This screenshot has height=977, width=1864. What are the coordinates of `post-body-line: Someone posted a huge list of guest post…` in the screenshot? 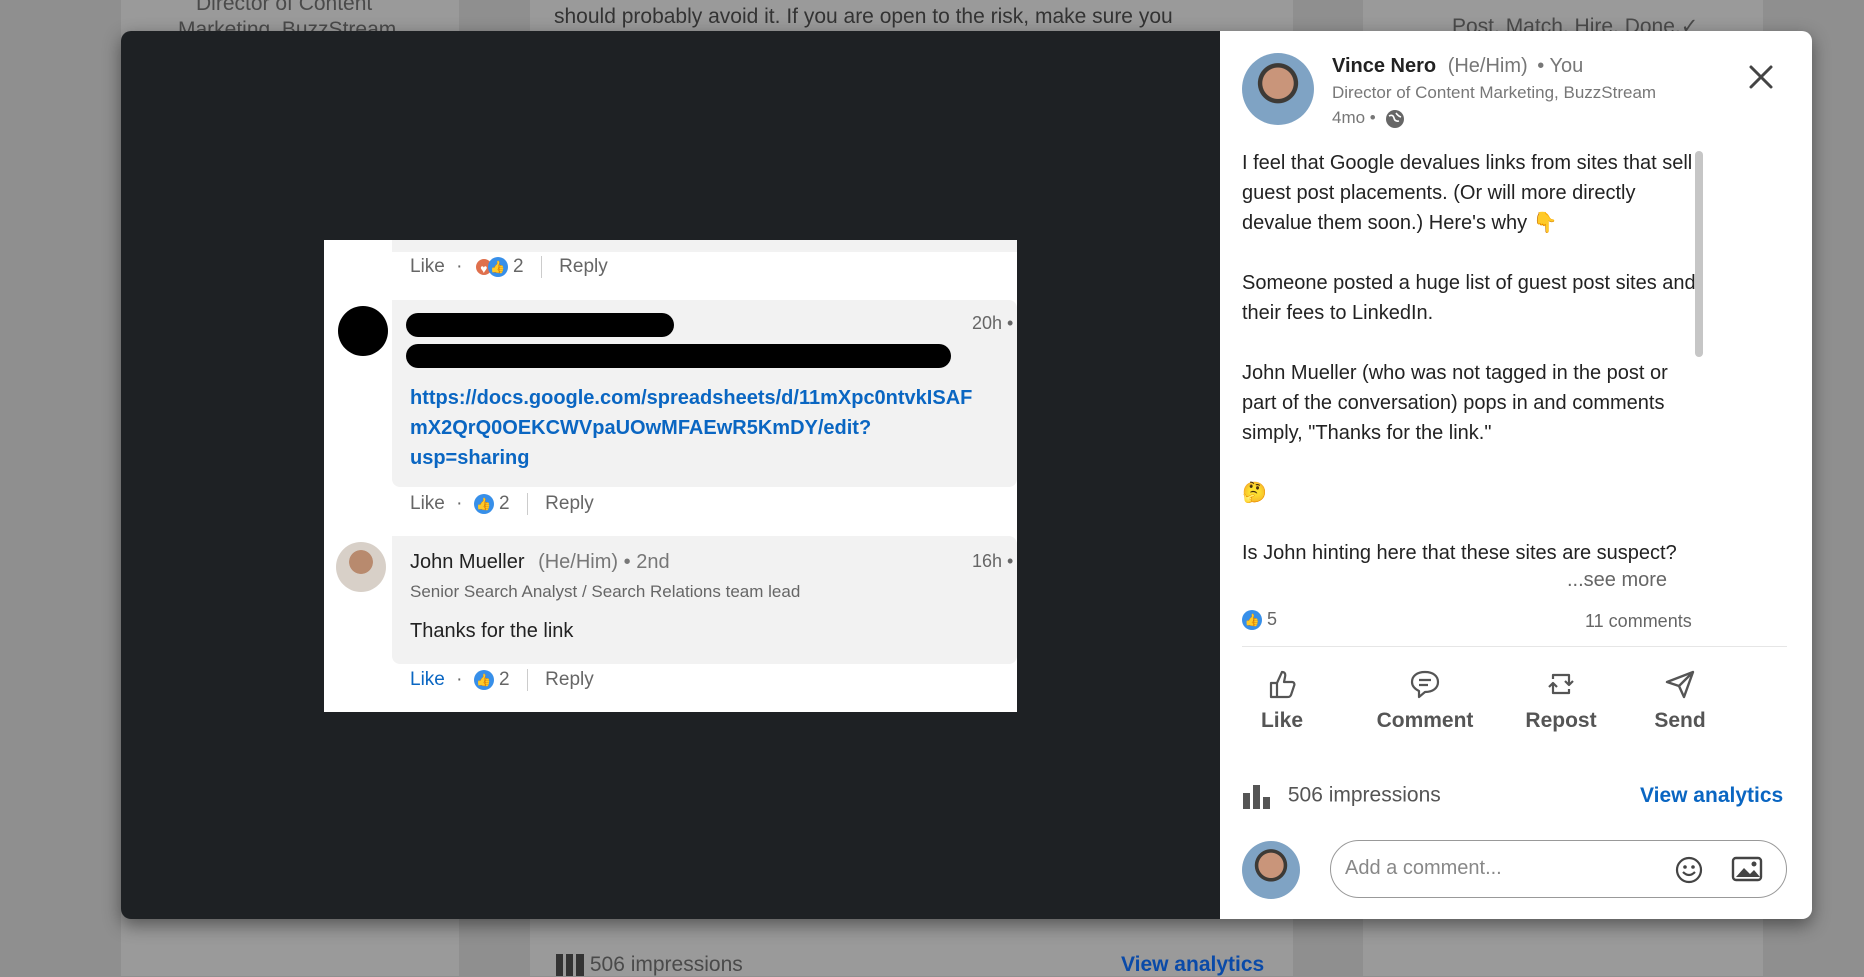 It's located at (1469, 283).